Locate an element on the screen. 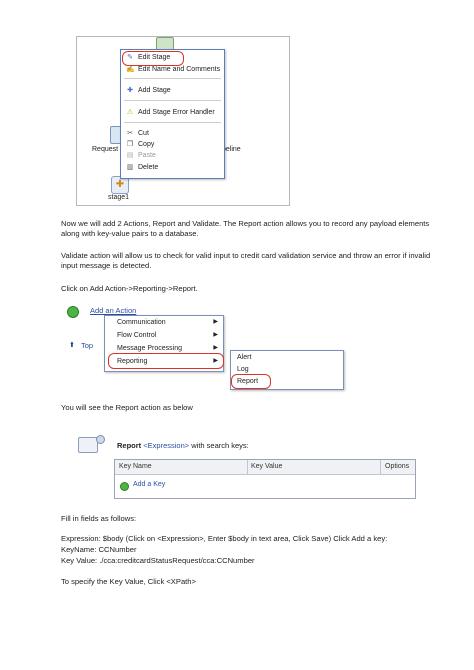 The width and height of the screenshot is (474, 670). paragraph-see-report: You will see the Report action as below is located at coordinates (127, 407).